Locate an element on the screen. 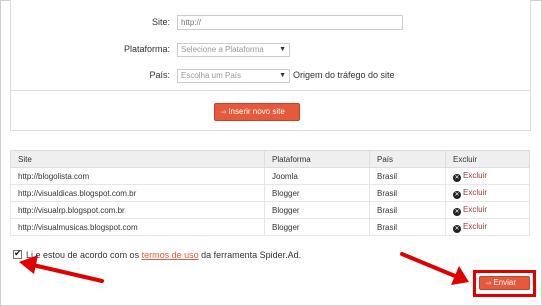 This screenshot has width=542, height=306. insert-site-button: ···› Inserir novo site is located at coordinates (257, 112).